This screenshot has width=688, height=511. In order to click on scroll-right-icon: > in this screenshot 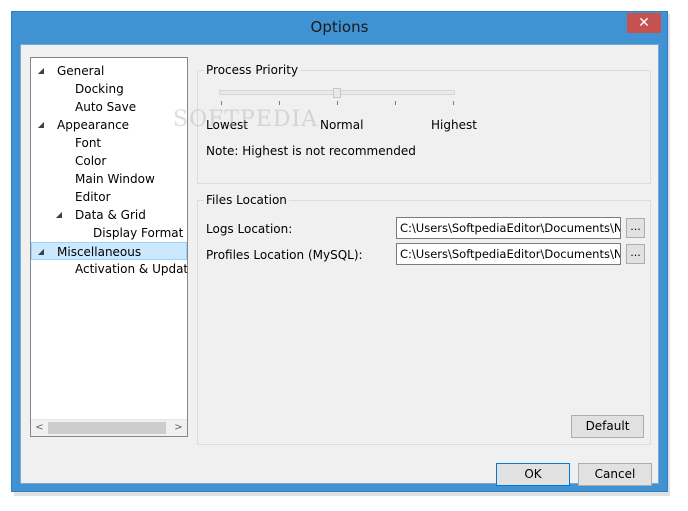, I will do `click(178, 428)`.